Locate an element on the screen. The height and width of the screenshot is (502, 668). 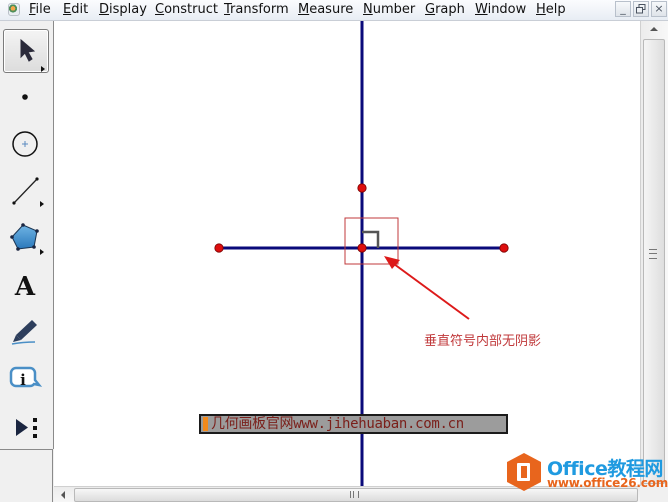
menu-display-label: isplay is located at coordinates (128, 9).